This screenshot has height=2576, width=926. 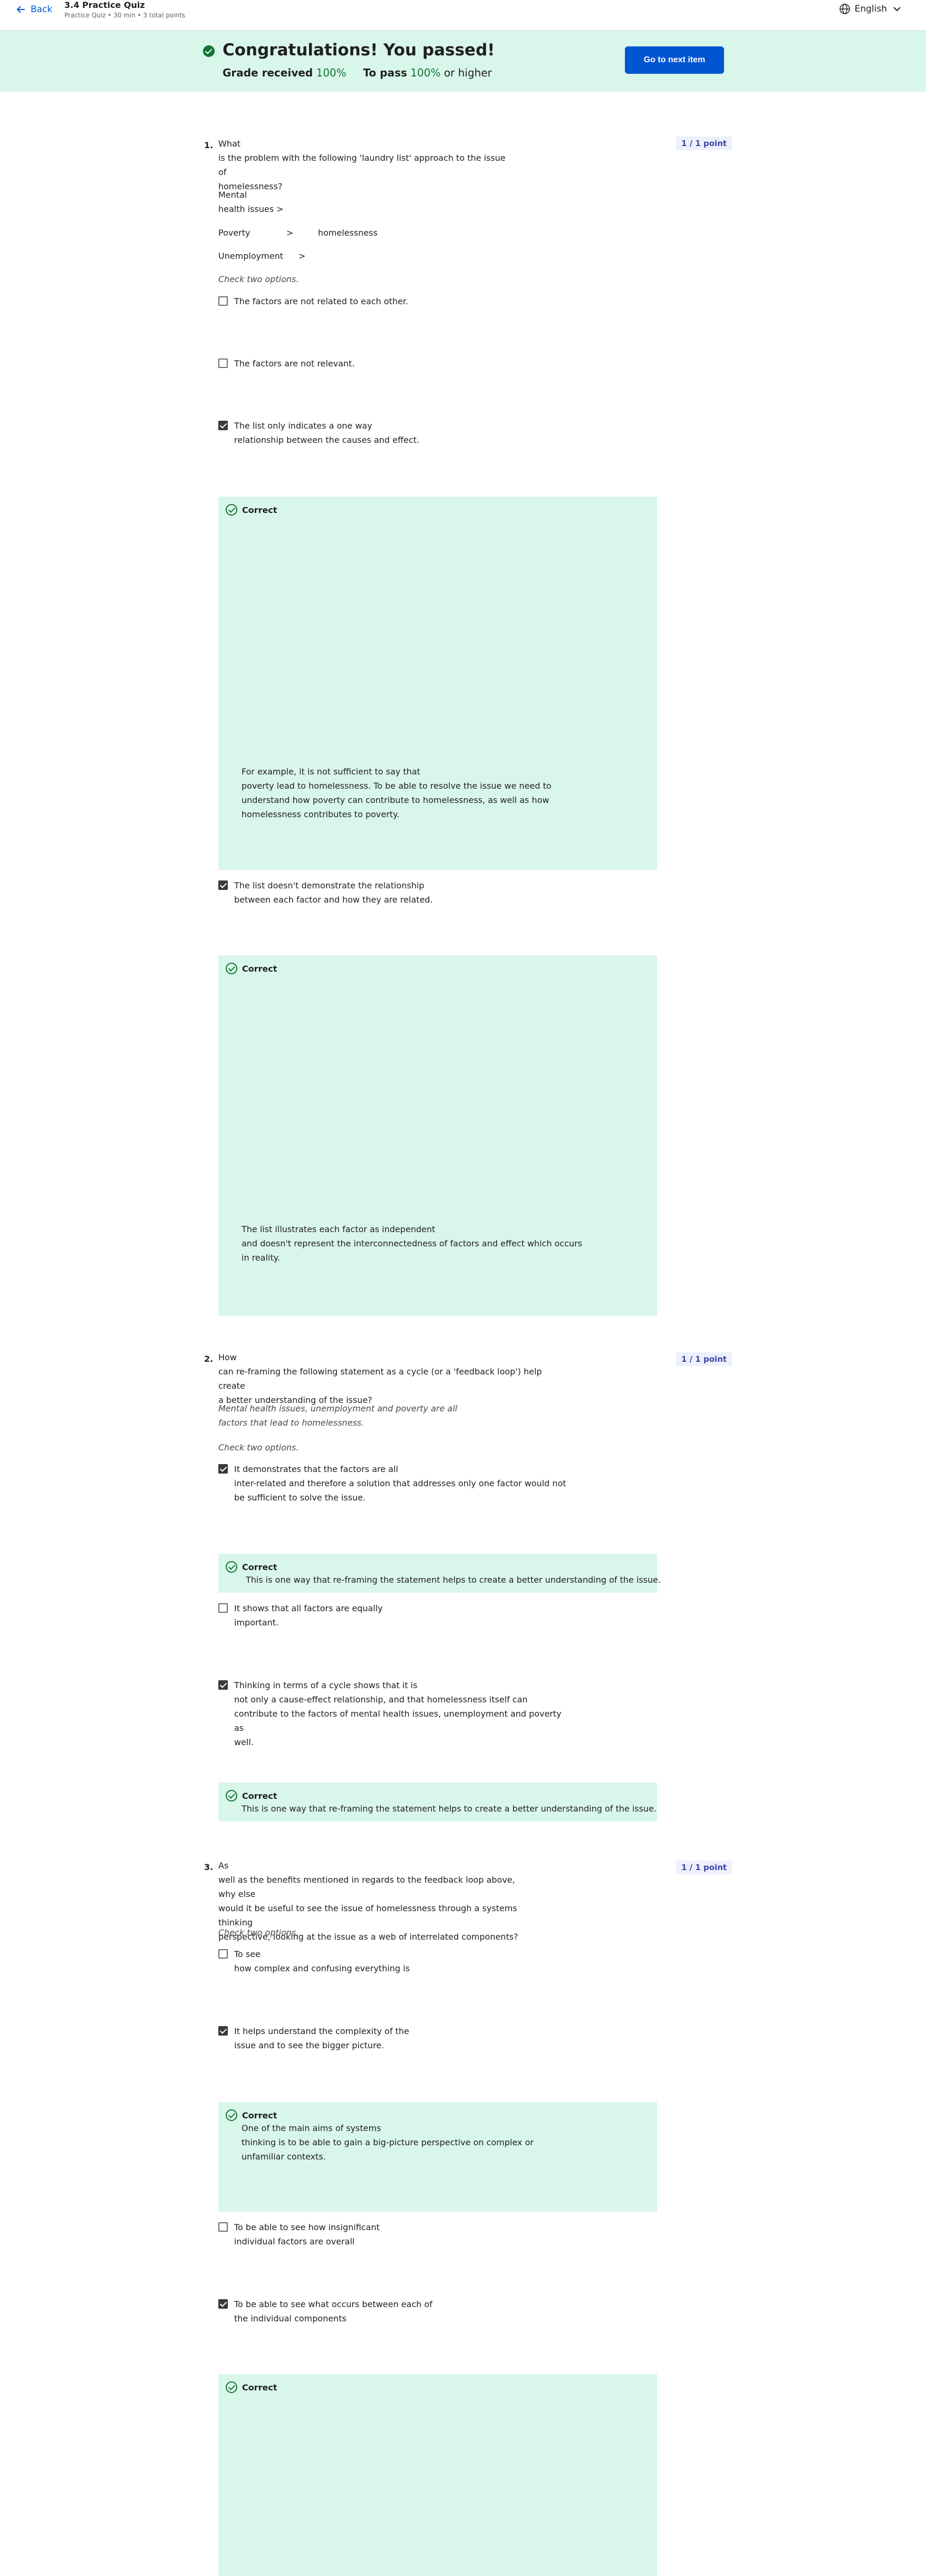 I want to click on quiz-meta: Practice Quiz • 30 min • 3 total points, so click(x=125, y=15).